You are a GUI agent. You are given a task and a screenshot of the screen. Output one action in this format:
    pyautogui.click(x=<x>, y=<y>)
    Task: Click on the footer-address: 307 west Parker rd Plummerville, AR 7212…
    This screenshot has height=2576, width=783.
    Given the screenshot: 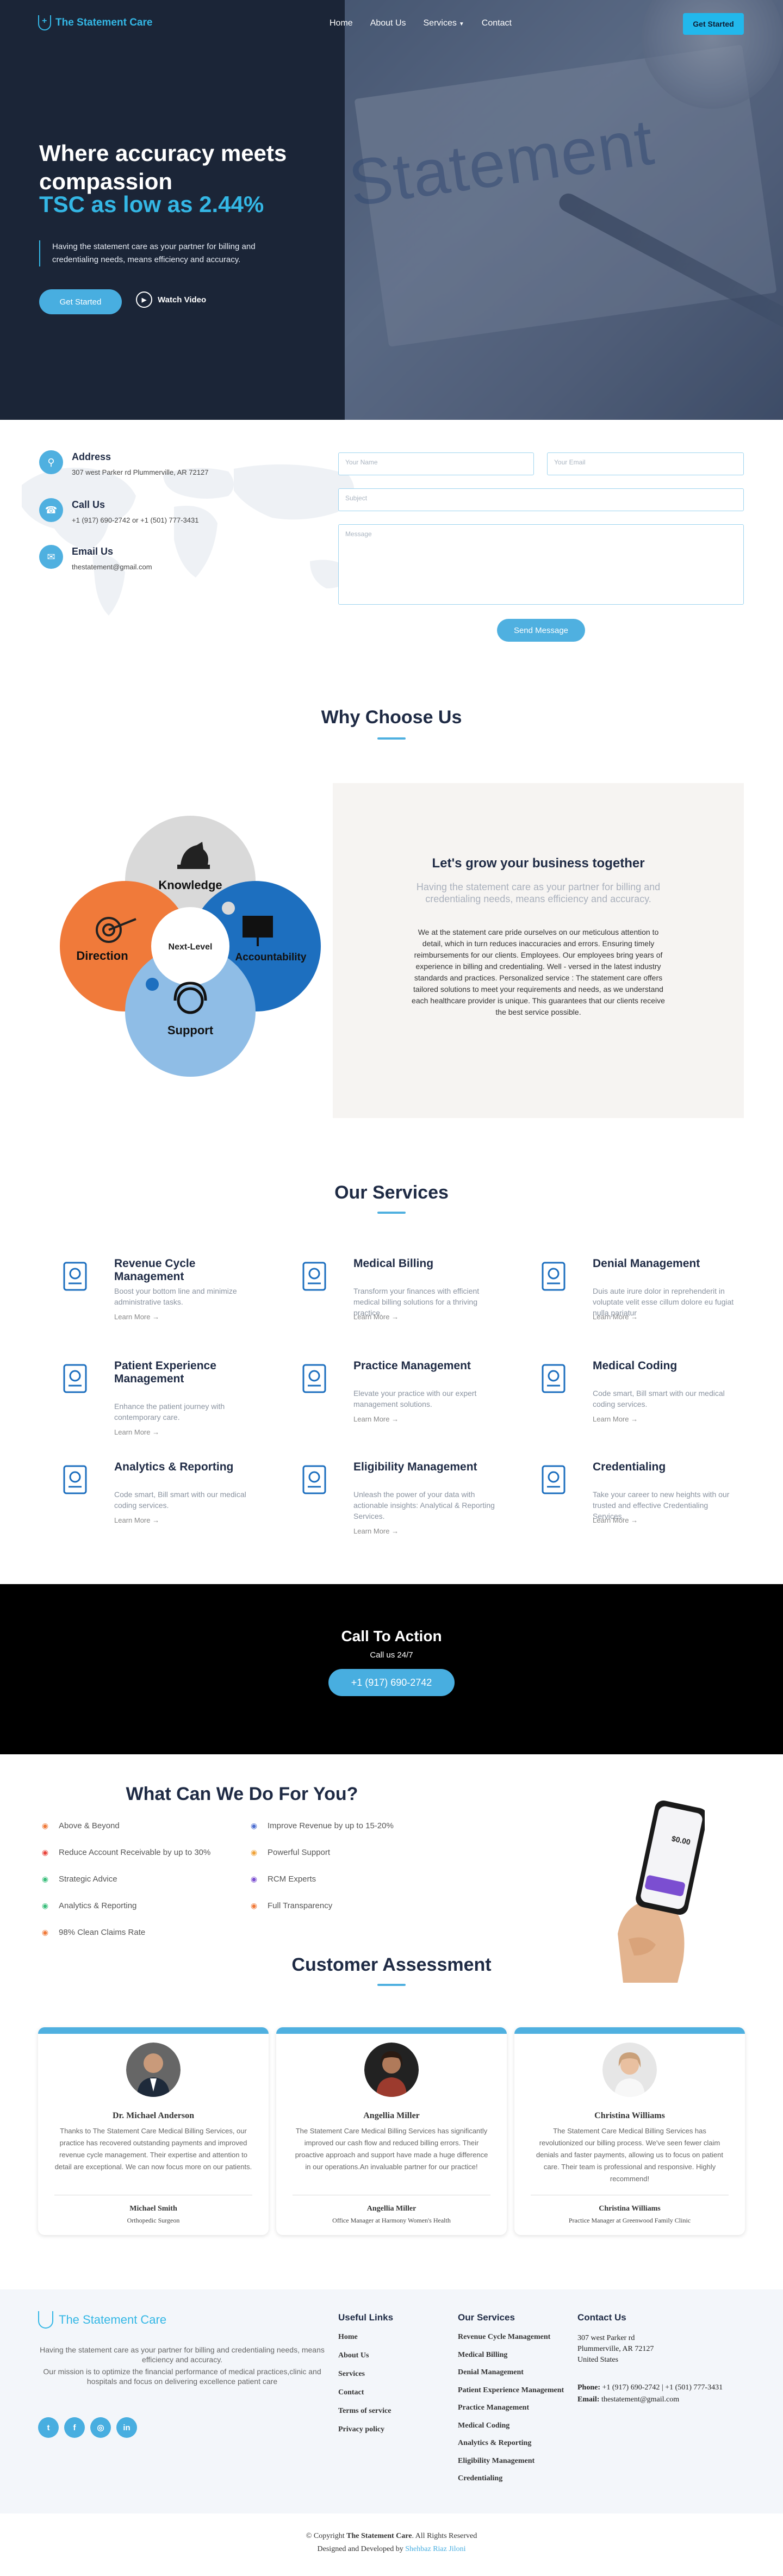 What is the action you would take?
    pyautogui.click(x=615, y=2349)
    